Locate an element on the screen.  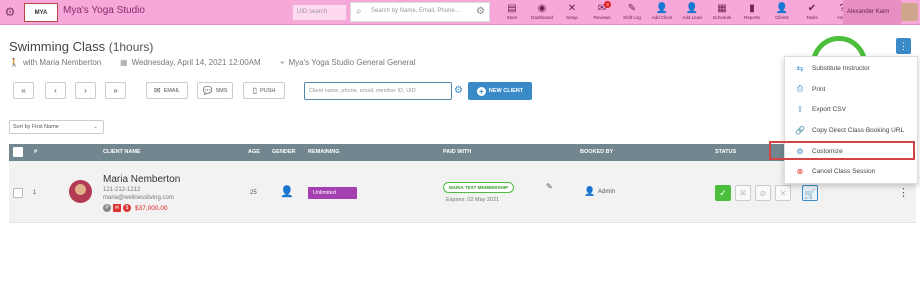
instructor-name: with Maria Nemberton is located at coordinates (62, 62).